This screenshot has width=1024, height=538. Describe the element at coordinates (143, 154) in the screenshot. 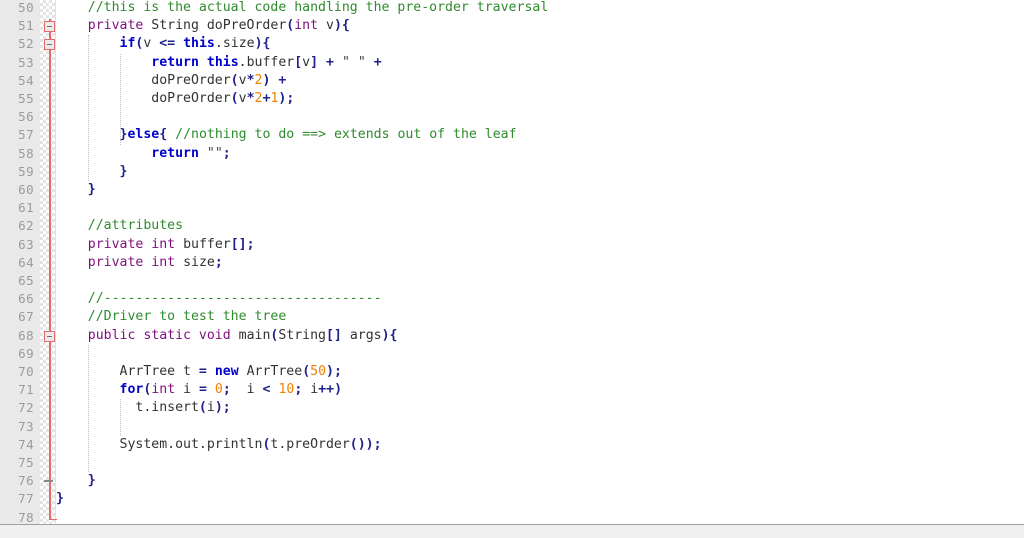

I see `code-line: return "";` at that location.